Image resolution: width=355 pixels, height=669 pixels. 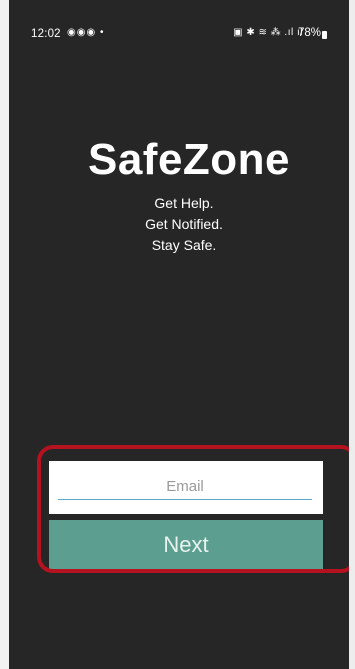 What do you see at coordinates (179, 20) in the screenshot?
I see `status-bar: 12:02 ◉◉◉ • ▣ ✱ ≋ ⁂ .ıl ıl 78%` at bounding box center [179, 20].